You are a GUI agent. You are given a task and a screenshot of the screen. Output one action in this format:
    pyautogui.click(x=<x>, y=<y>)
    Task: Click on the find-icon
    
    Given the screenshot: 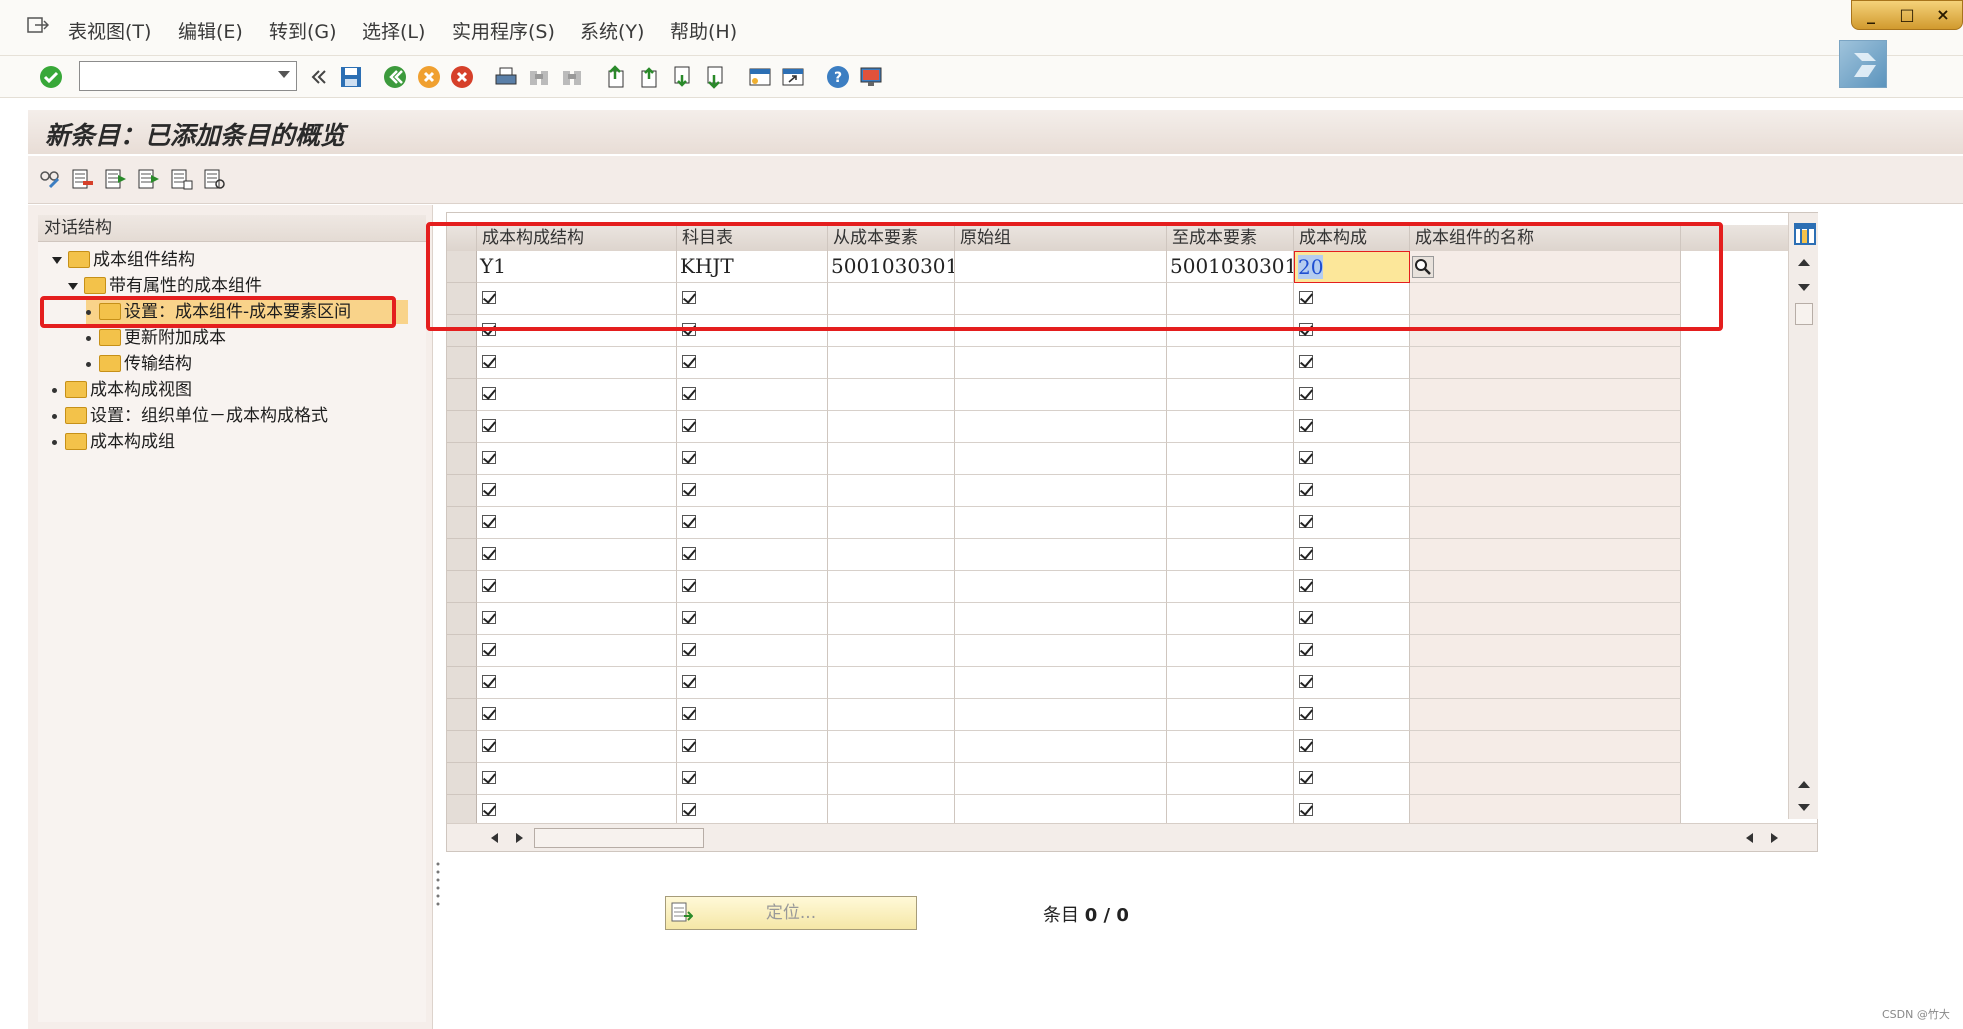 What is the action you would take?
    pyautogui.click(x=539, y=77)
    